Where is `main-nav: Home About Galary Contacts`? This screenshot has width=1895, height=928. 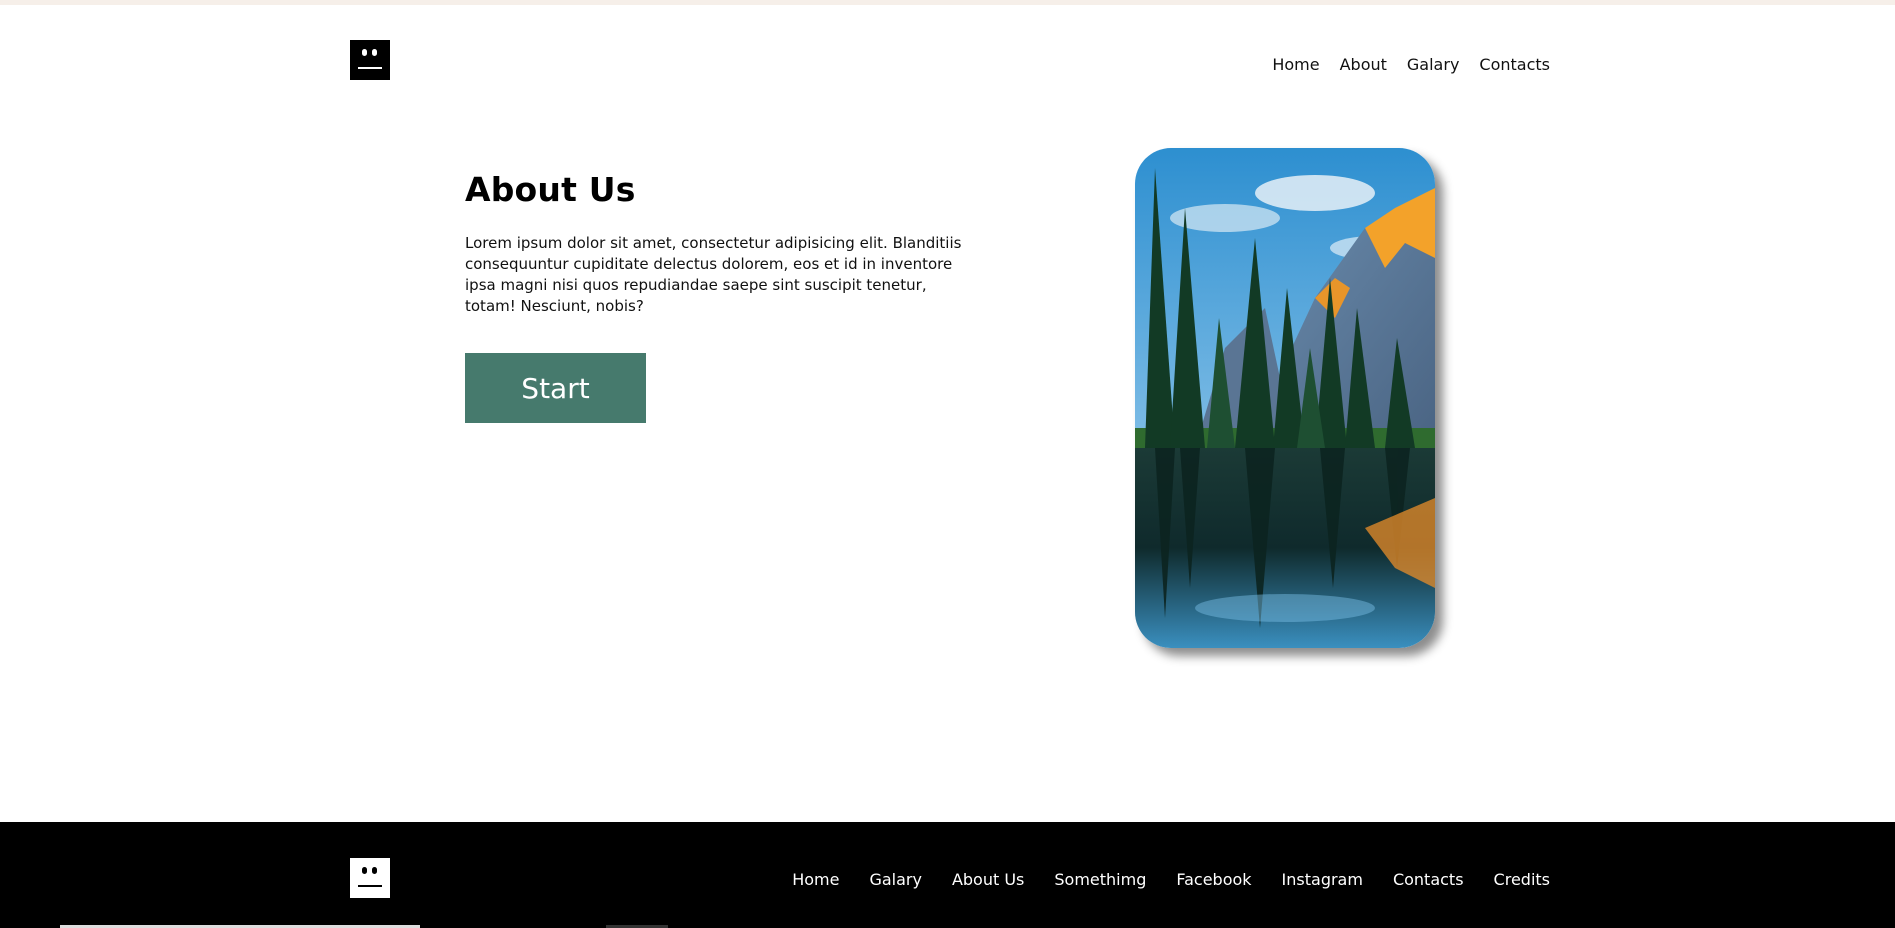 main-nav: Home About Galary Contacts is located at coordinates (1411, 64).